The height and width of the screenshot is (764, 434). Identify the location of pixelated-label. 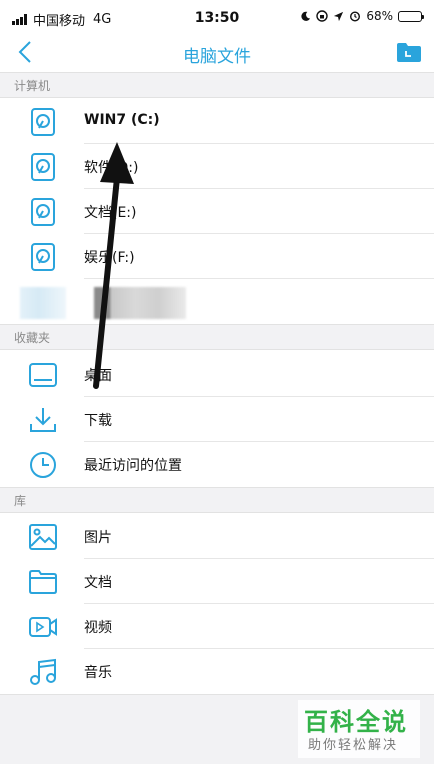
(140, 303).